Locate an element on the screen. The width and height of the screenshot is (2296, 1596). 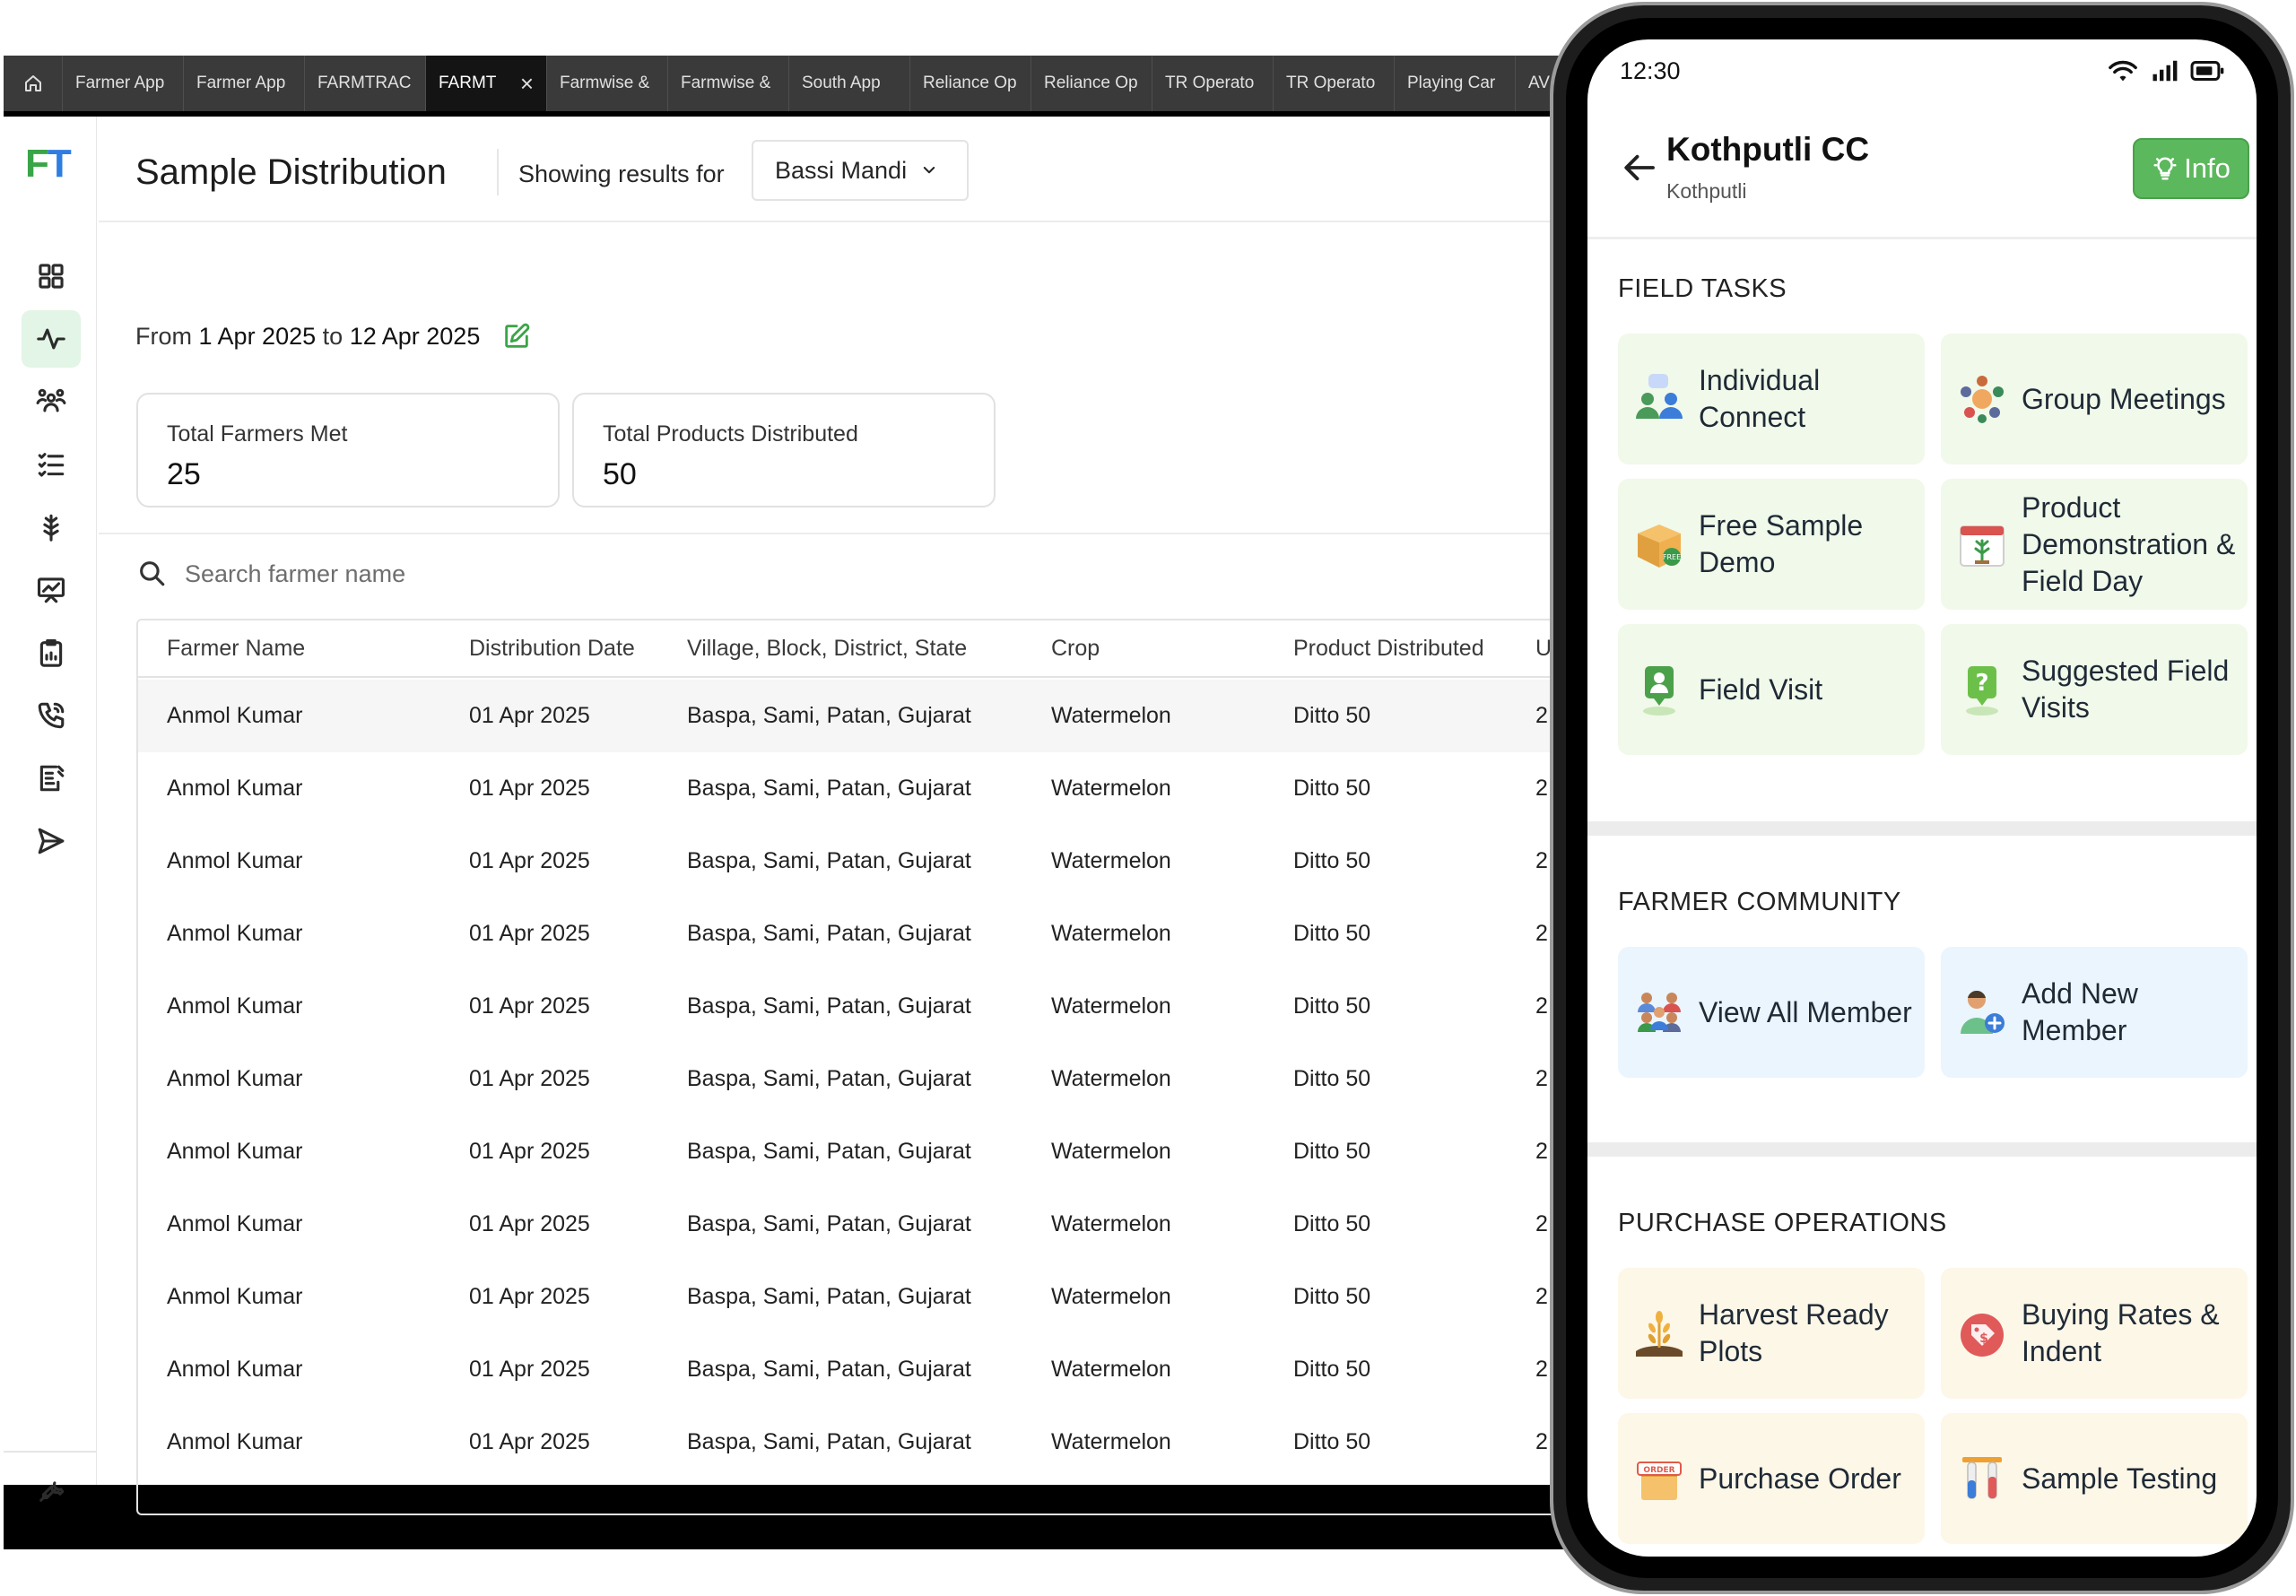
home-icon is located at coordinates (32, 83).